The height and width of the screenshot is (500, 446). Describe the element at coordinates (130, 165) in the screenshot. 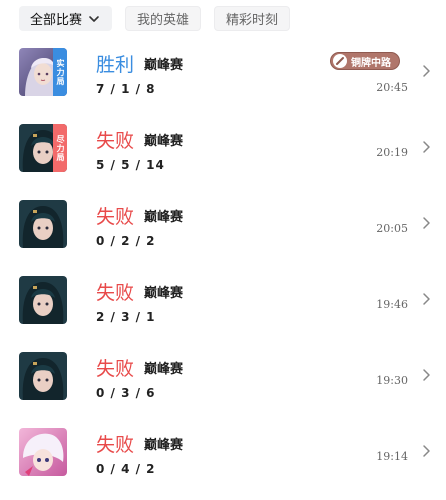

I see `match-kda: 5 / 5 / 14` at that location.